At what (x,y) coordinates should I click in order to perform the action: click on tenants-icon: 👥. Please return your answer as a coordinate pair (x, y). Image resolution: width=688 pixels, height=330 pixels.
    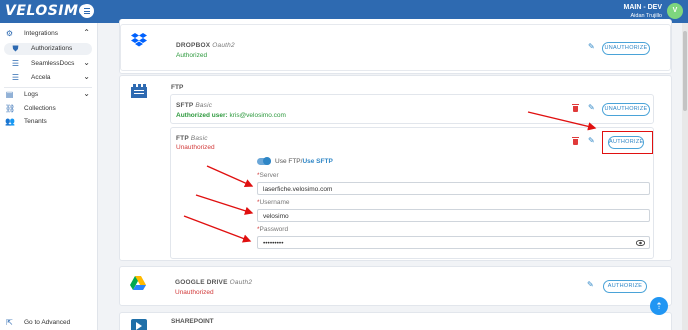
    Looking at the image, I should click on (10, 121).